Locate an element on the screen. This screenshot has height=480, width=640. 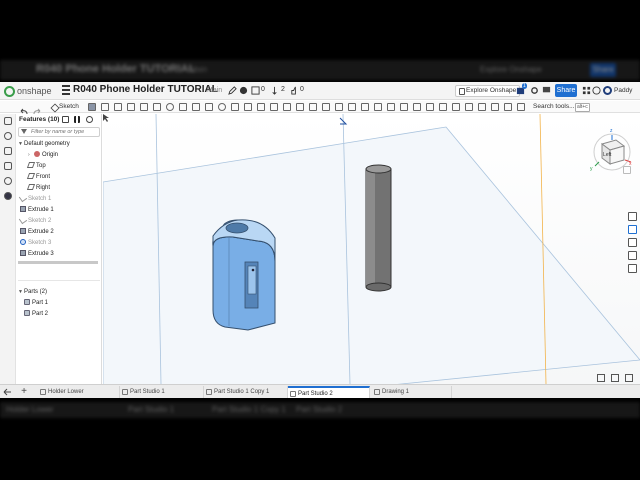
frame-tool-icon is located at coordinates (443, 107).